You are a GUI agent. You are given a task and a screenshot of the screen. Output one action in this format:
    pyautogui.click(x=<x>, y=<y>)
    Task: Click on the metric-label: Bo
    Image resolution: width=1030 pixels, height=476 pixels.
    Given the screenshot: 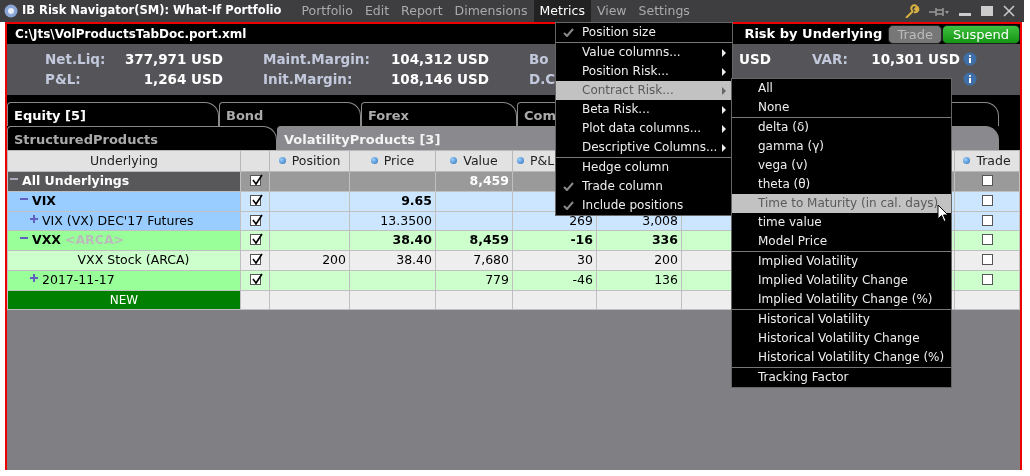 What is the action you would take?
    pyautogui.click(x=539, y=59)
    